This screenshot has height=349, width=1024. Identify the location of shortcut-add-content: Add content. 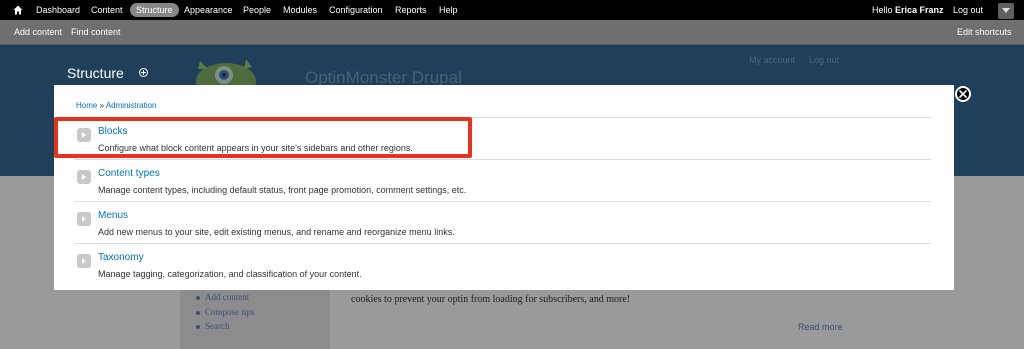
(38, 32).